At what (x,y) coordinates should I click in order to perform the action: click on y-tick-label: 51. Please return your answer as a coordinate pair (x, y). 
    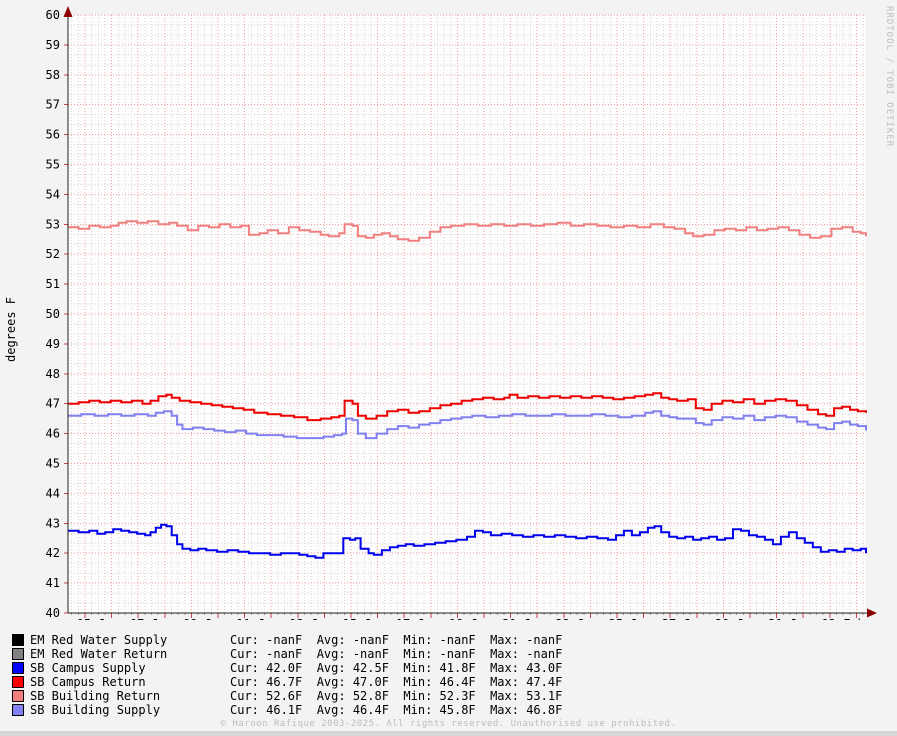
    Looking at the image, I should click on (53, 284).